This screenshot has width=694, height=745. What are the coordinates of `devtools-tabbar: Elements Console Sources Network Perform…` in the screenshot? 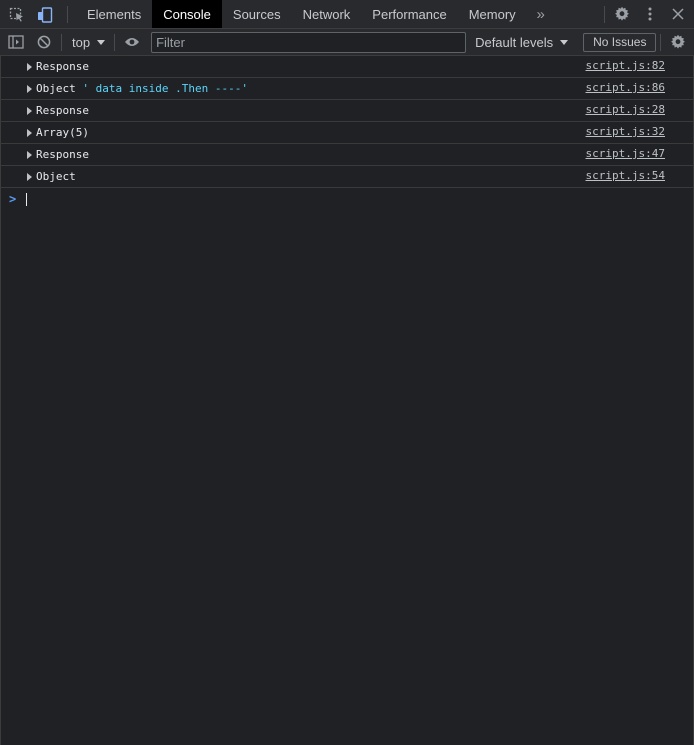 It's located at (347, 14).